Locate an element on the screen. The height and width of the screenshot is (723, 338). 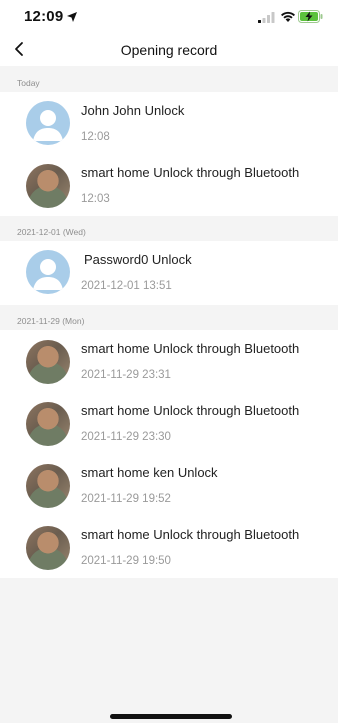
section-date-label: 2021-11-29 (Mon) is located at coordinates (51, 321).